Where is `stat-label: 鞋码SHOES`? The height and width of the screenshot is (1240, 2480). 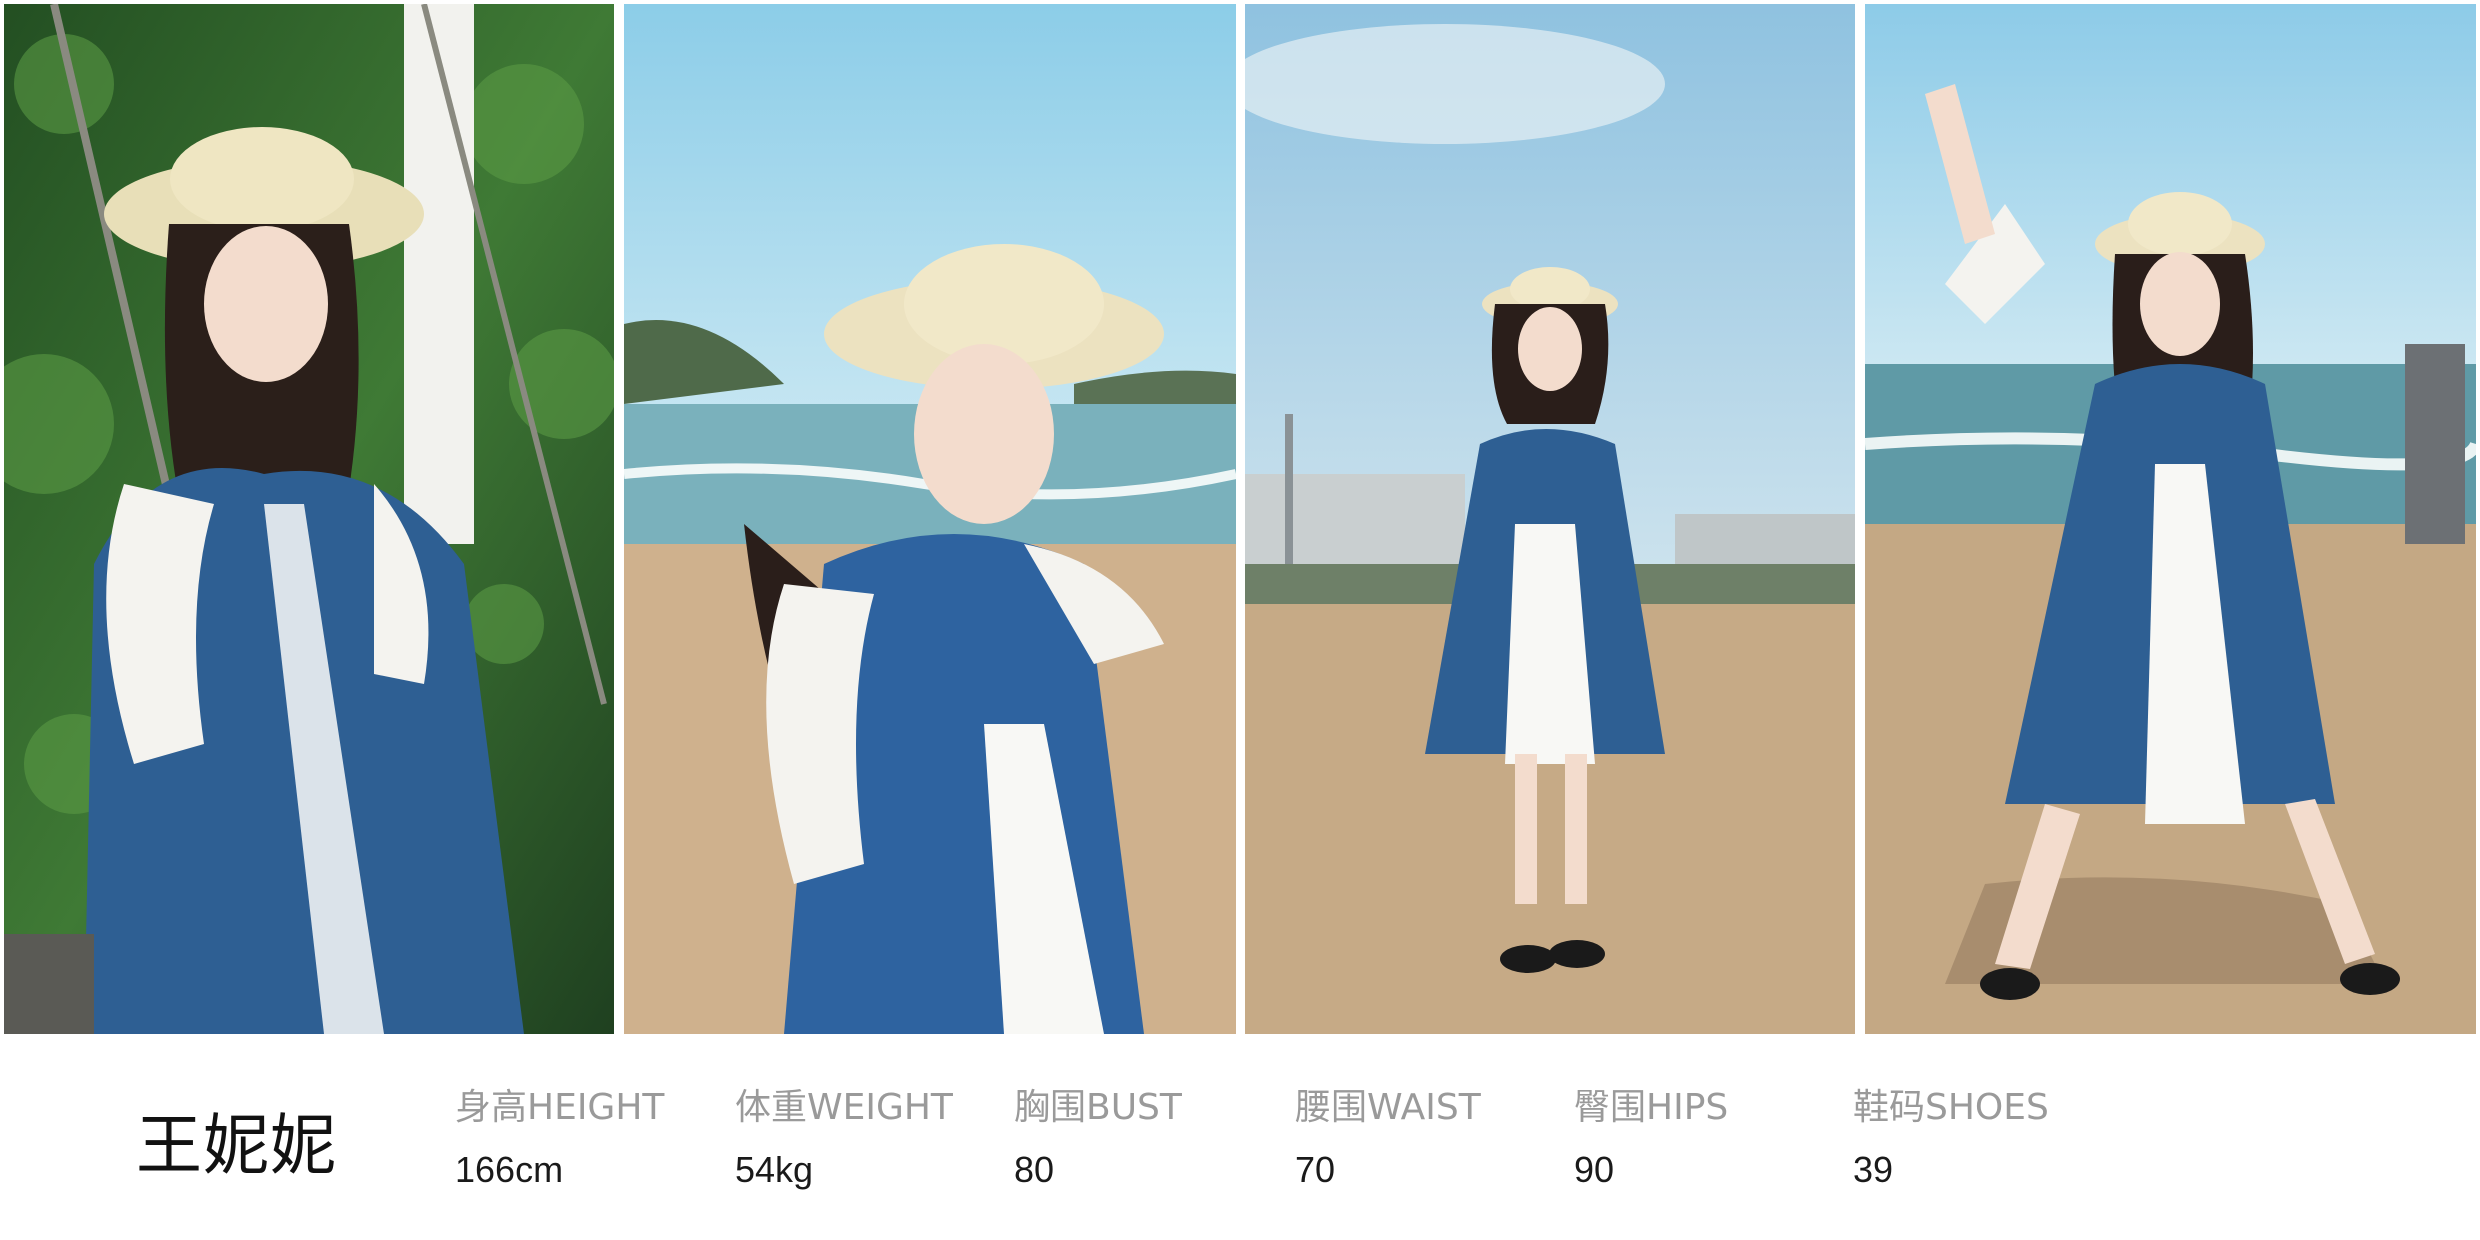 stat-label: 鞋码SHOES is located at coordinates (1951, 1107).